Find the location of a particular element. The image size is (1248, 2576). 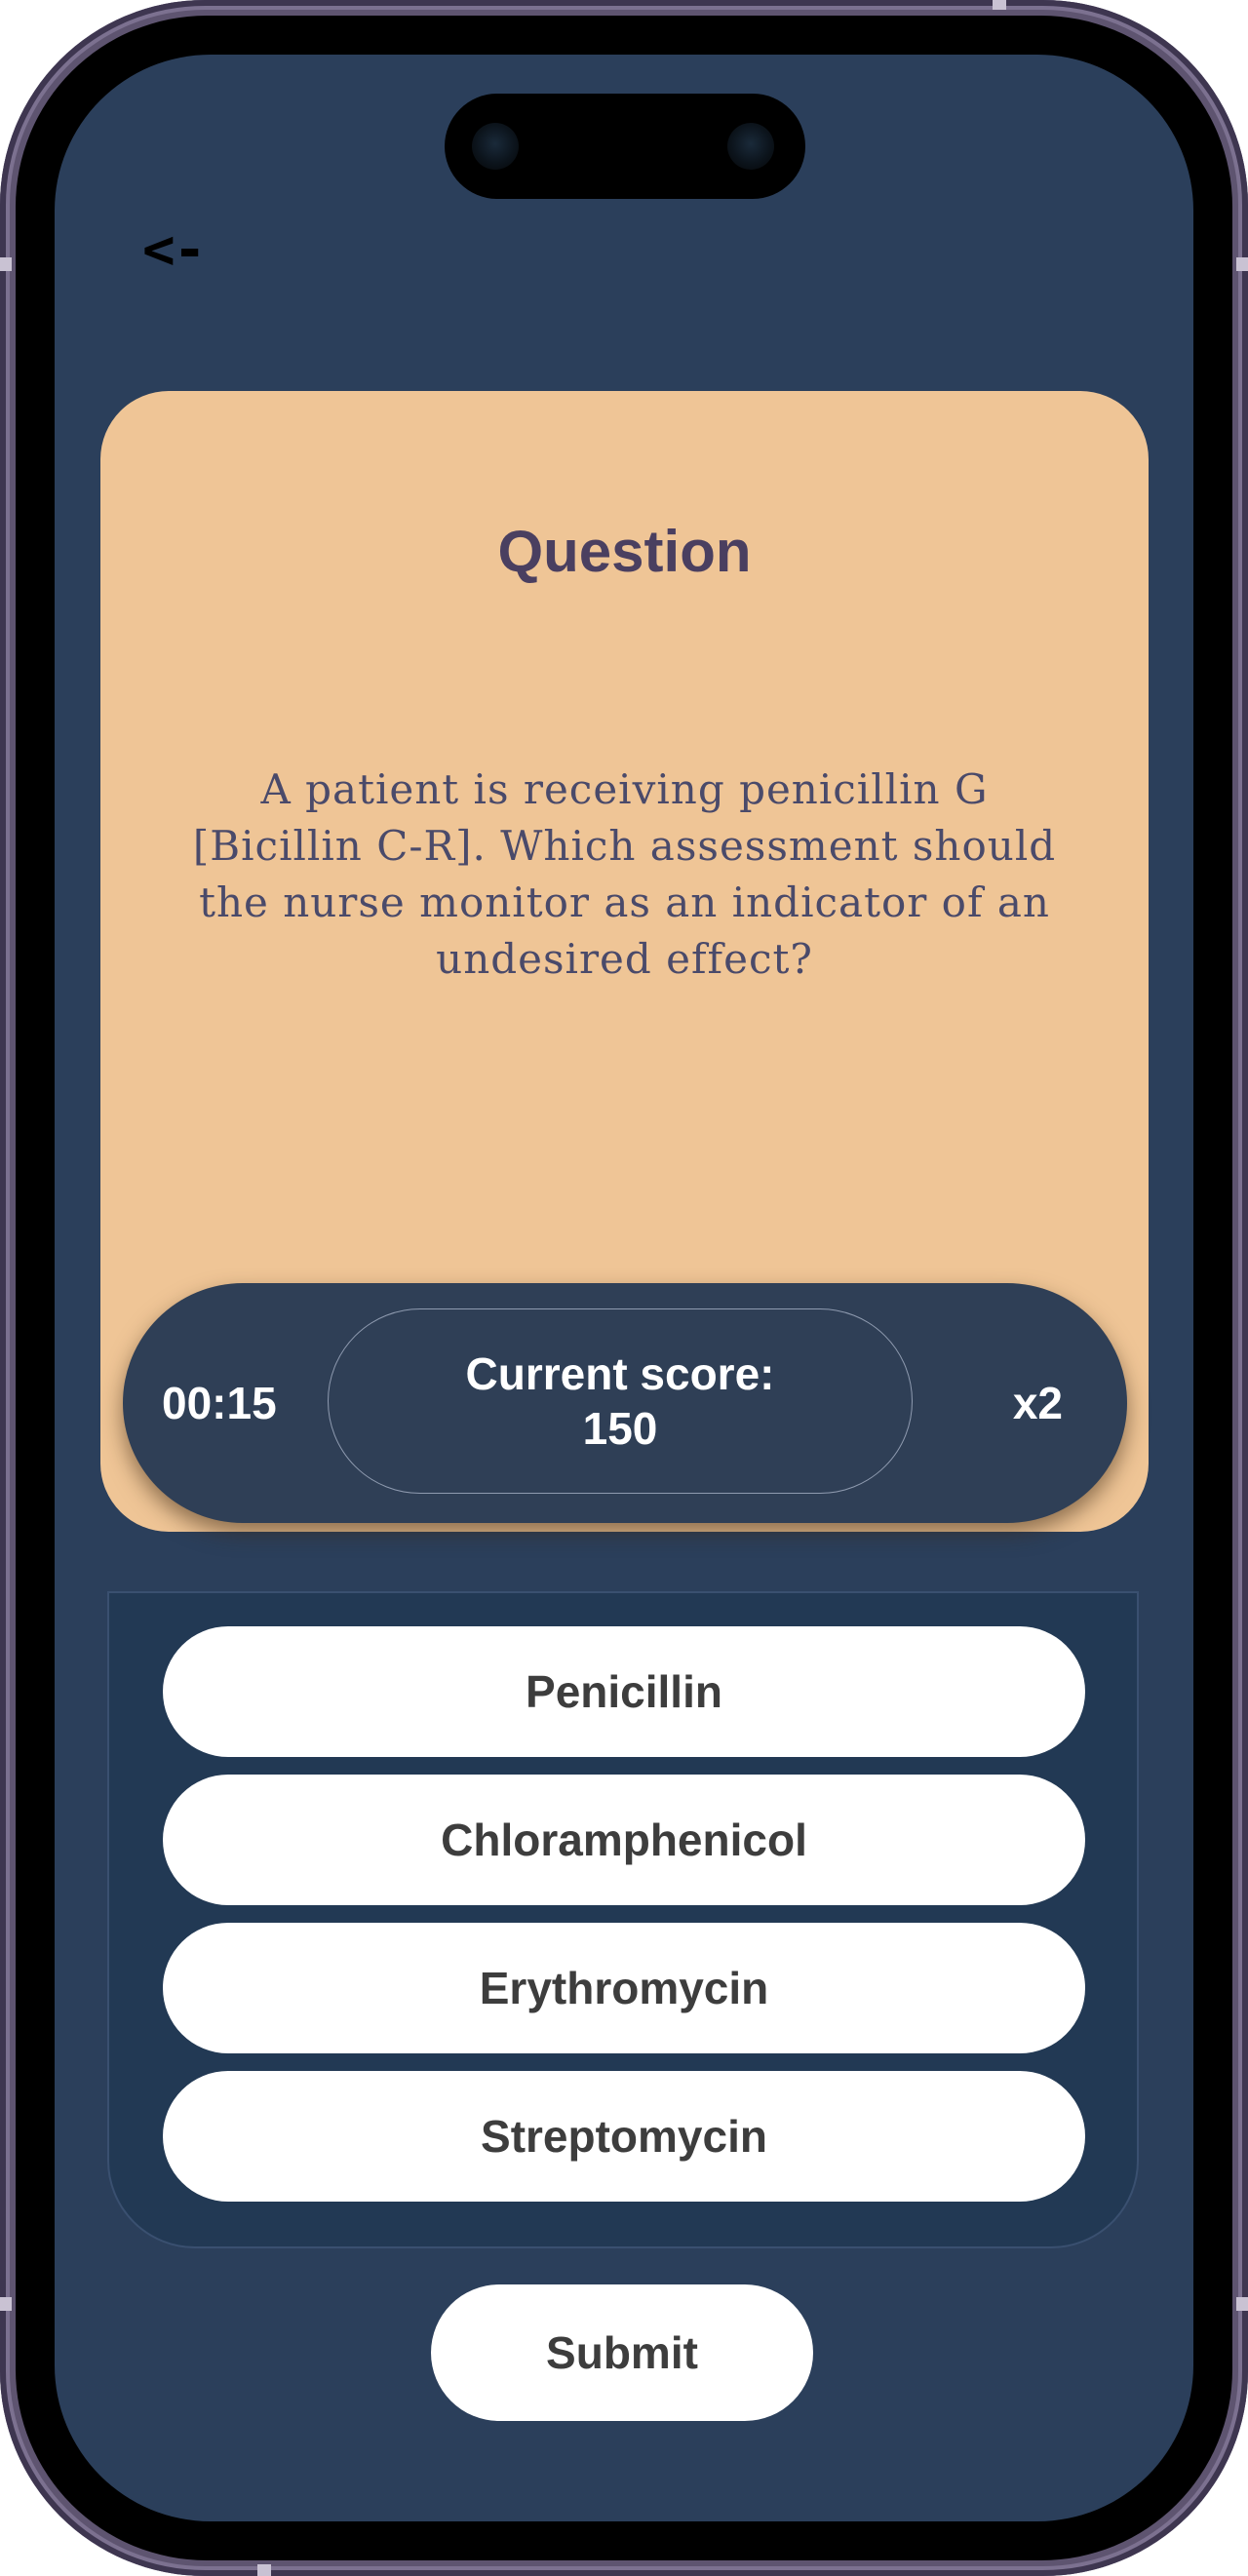

score-value: 150 is located at coordinates (620, 1428).